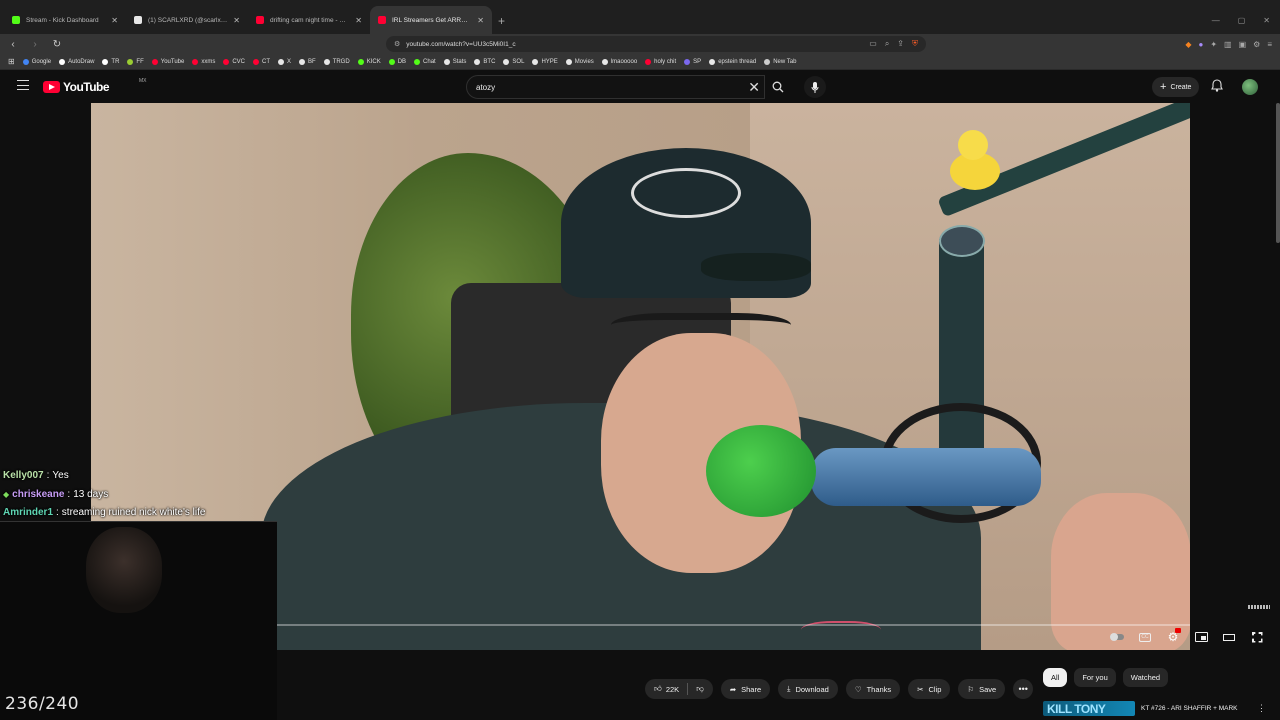 The height and width of the screenshot is (720, 1280). What do you see at coordinates (873, 689) in the screenshot?
I see `thanks-button: ♡ Thanks` at bounding box center [873, 689].